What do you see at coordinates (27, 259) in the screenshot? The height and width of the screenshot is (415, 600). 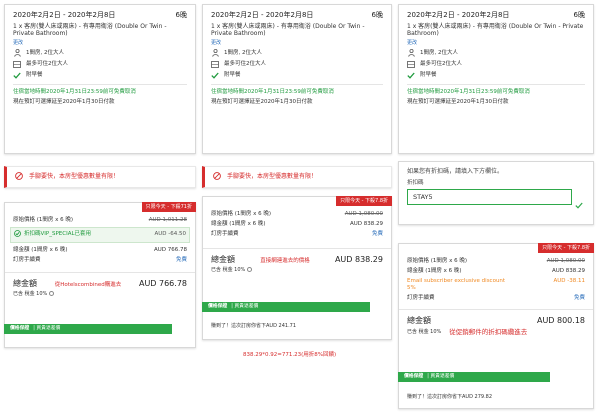 I see `fee-label: 訂房手續費` at bounding box center [27, 259].